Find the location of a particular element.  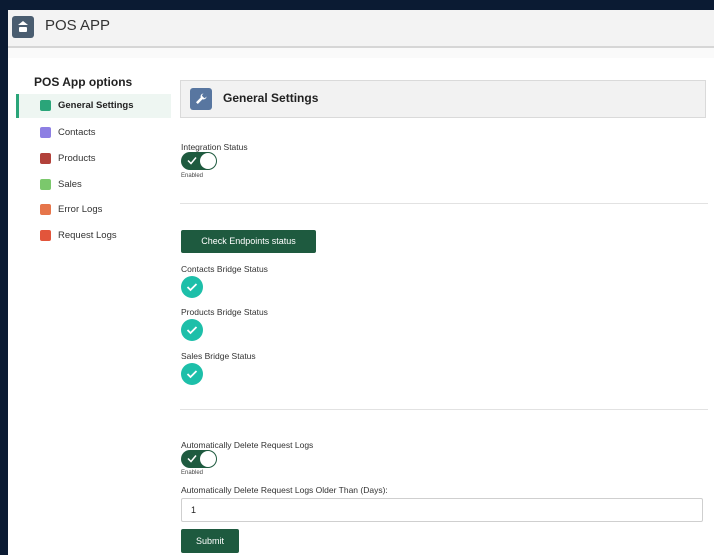

page-title: General Settings is located at coordinates (271, 98).